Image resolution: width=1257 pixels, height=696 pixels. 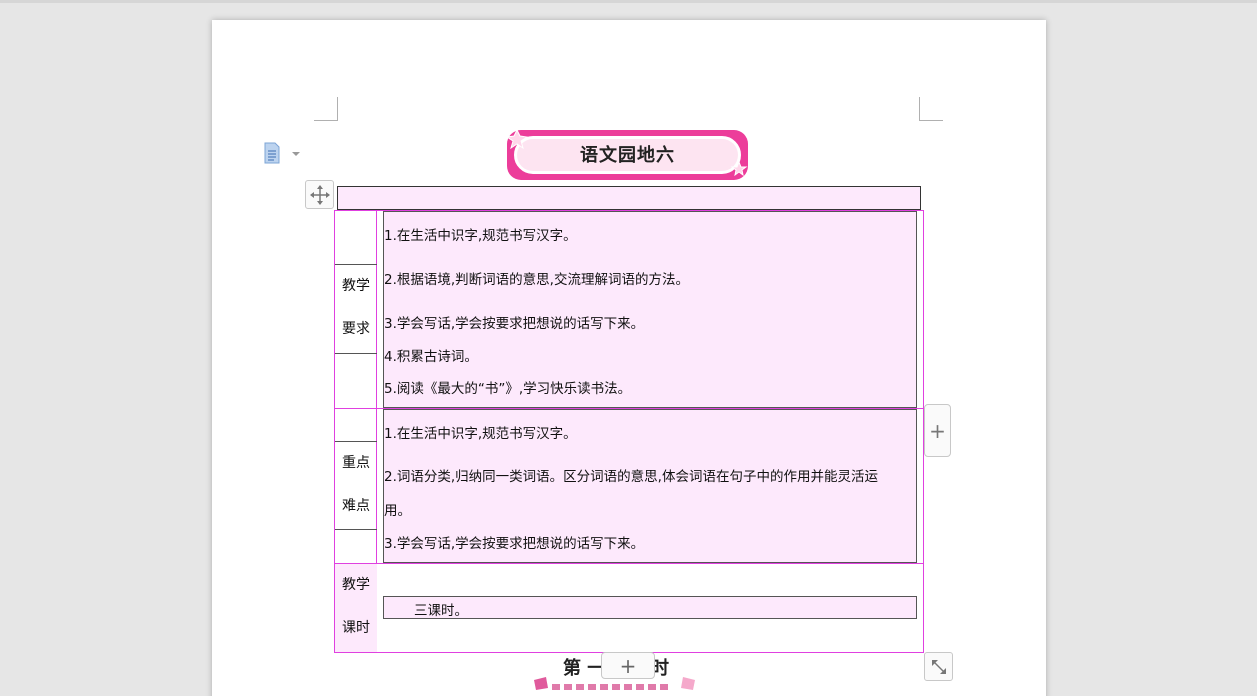 What do you see at coordinates (627, 155) in the screenshot?
I see `section-title: 语文园地六` at bounding box center [627, 155].